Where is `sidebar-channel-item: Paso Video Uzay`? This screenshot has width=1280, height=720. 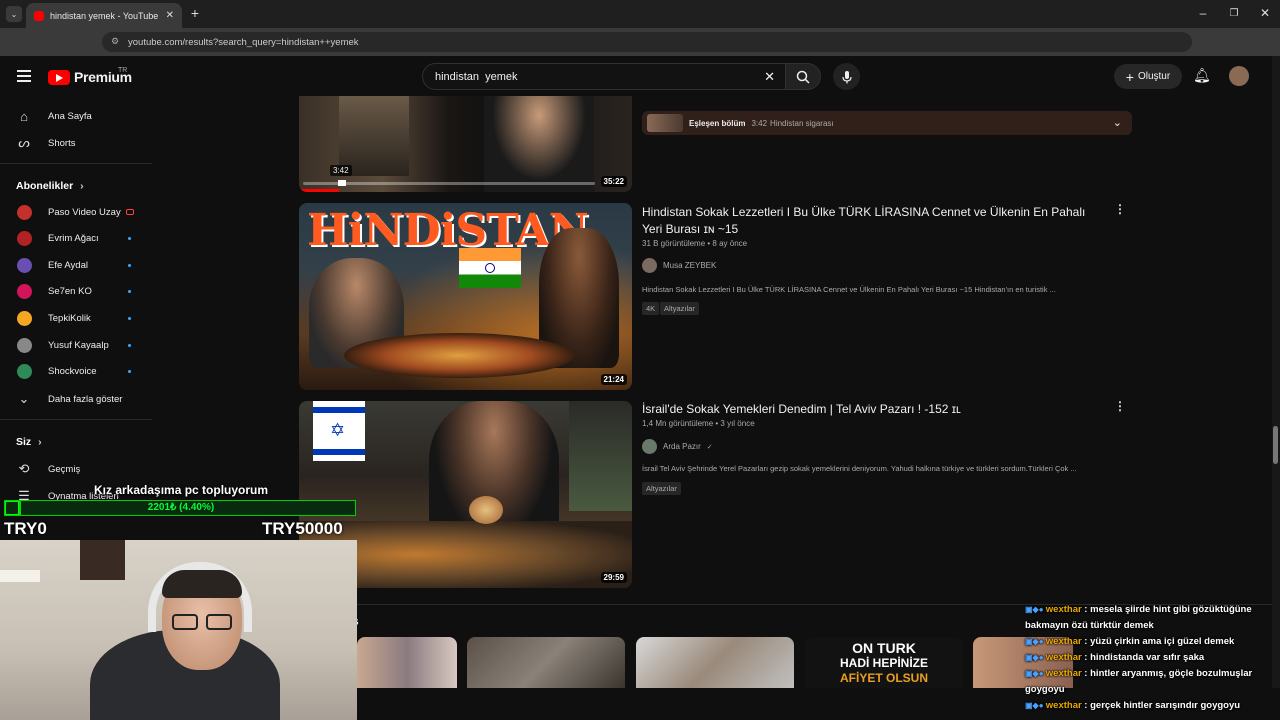
sidebar-channel-item: Paso Video Uzay is located at coordinates (76, 212).